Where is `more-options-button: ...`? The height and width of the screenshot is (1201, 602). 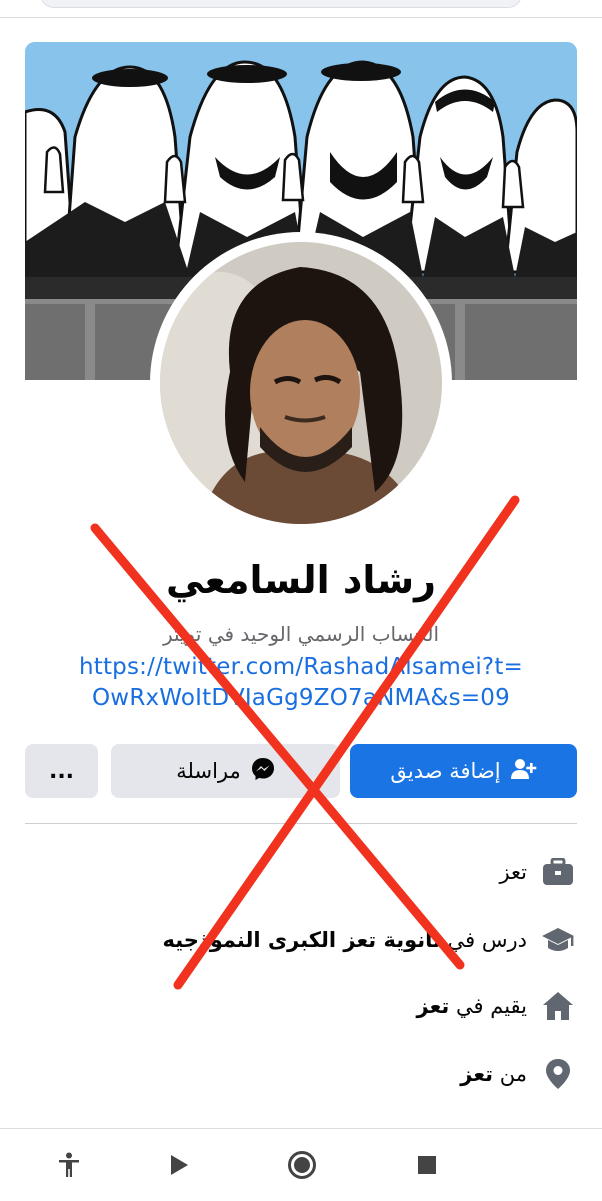 more-options-button: ... is located at coordinates (61, 771).